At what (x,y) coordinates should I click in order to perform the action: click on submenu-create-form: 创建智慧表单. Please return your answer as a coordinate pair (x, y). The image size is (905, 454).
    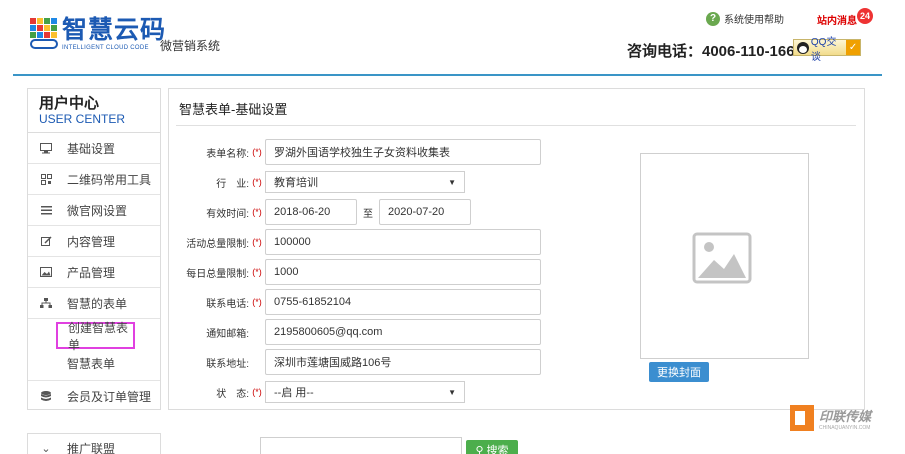
    Looking at the image, I should click on (95, 336).